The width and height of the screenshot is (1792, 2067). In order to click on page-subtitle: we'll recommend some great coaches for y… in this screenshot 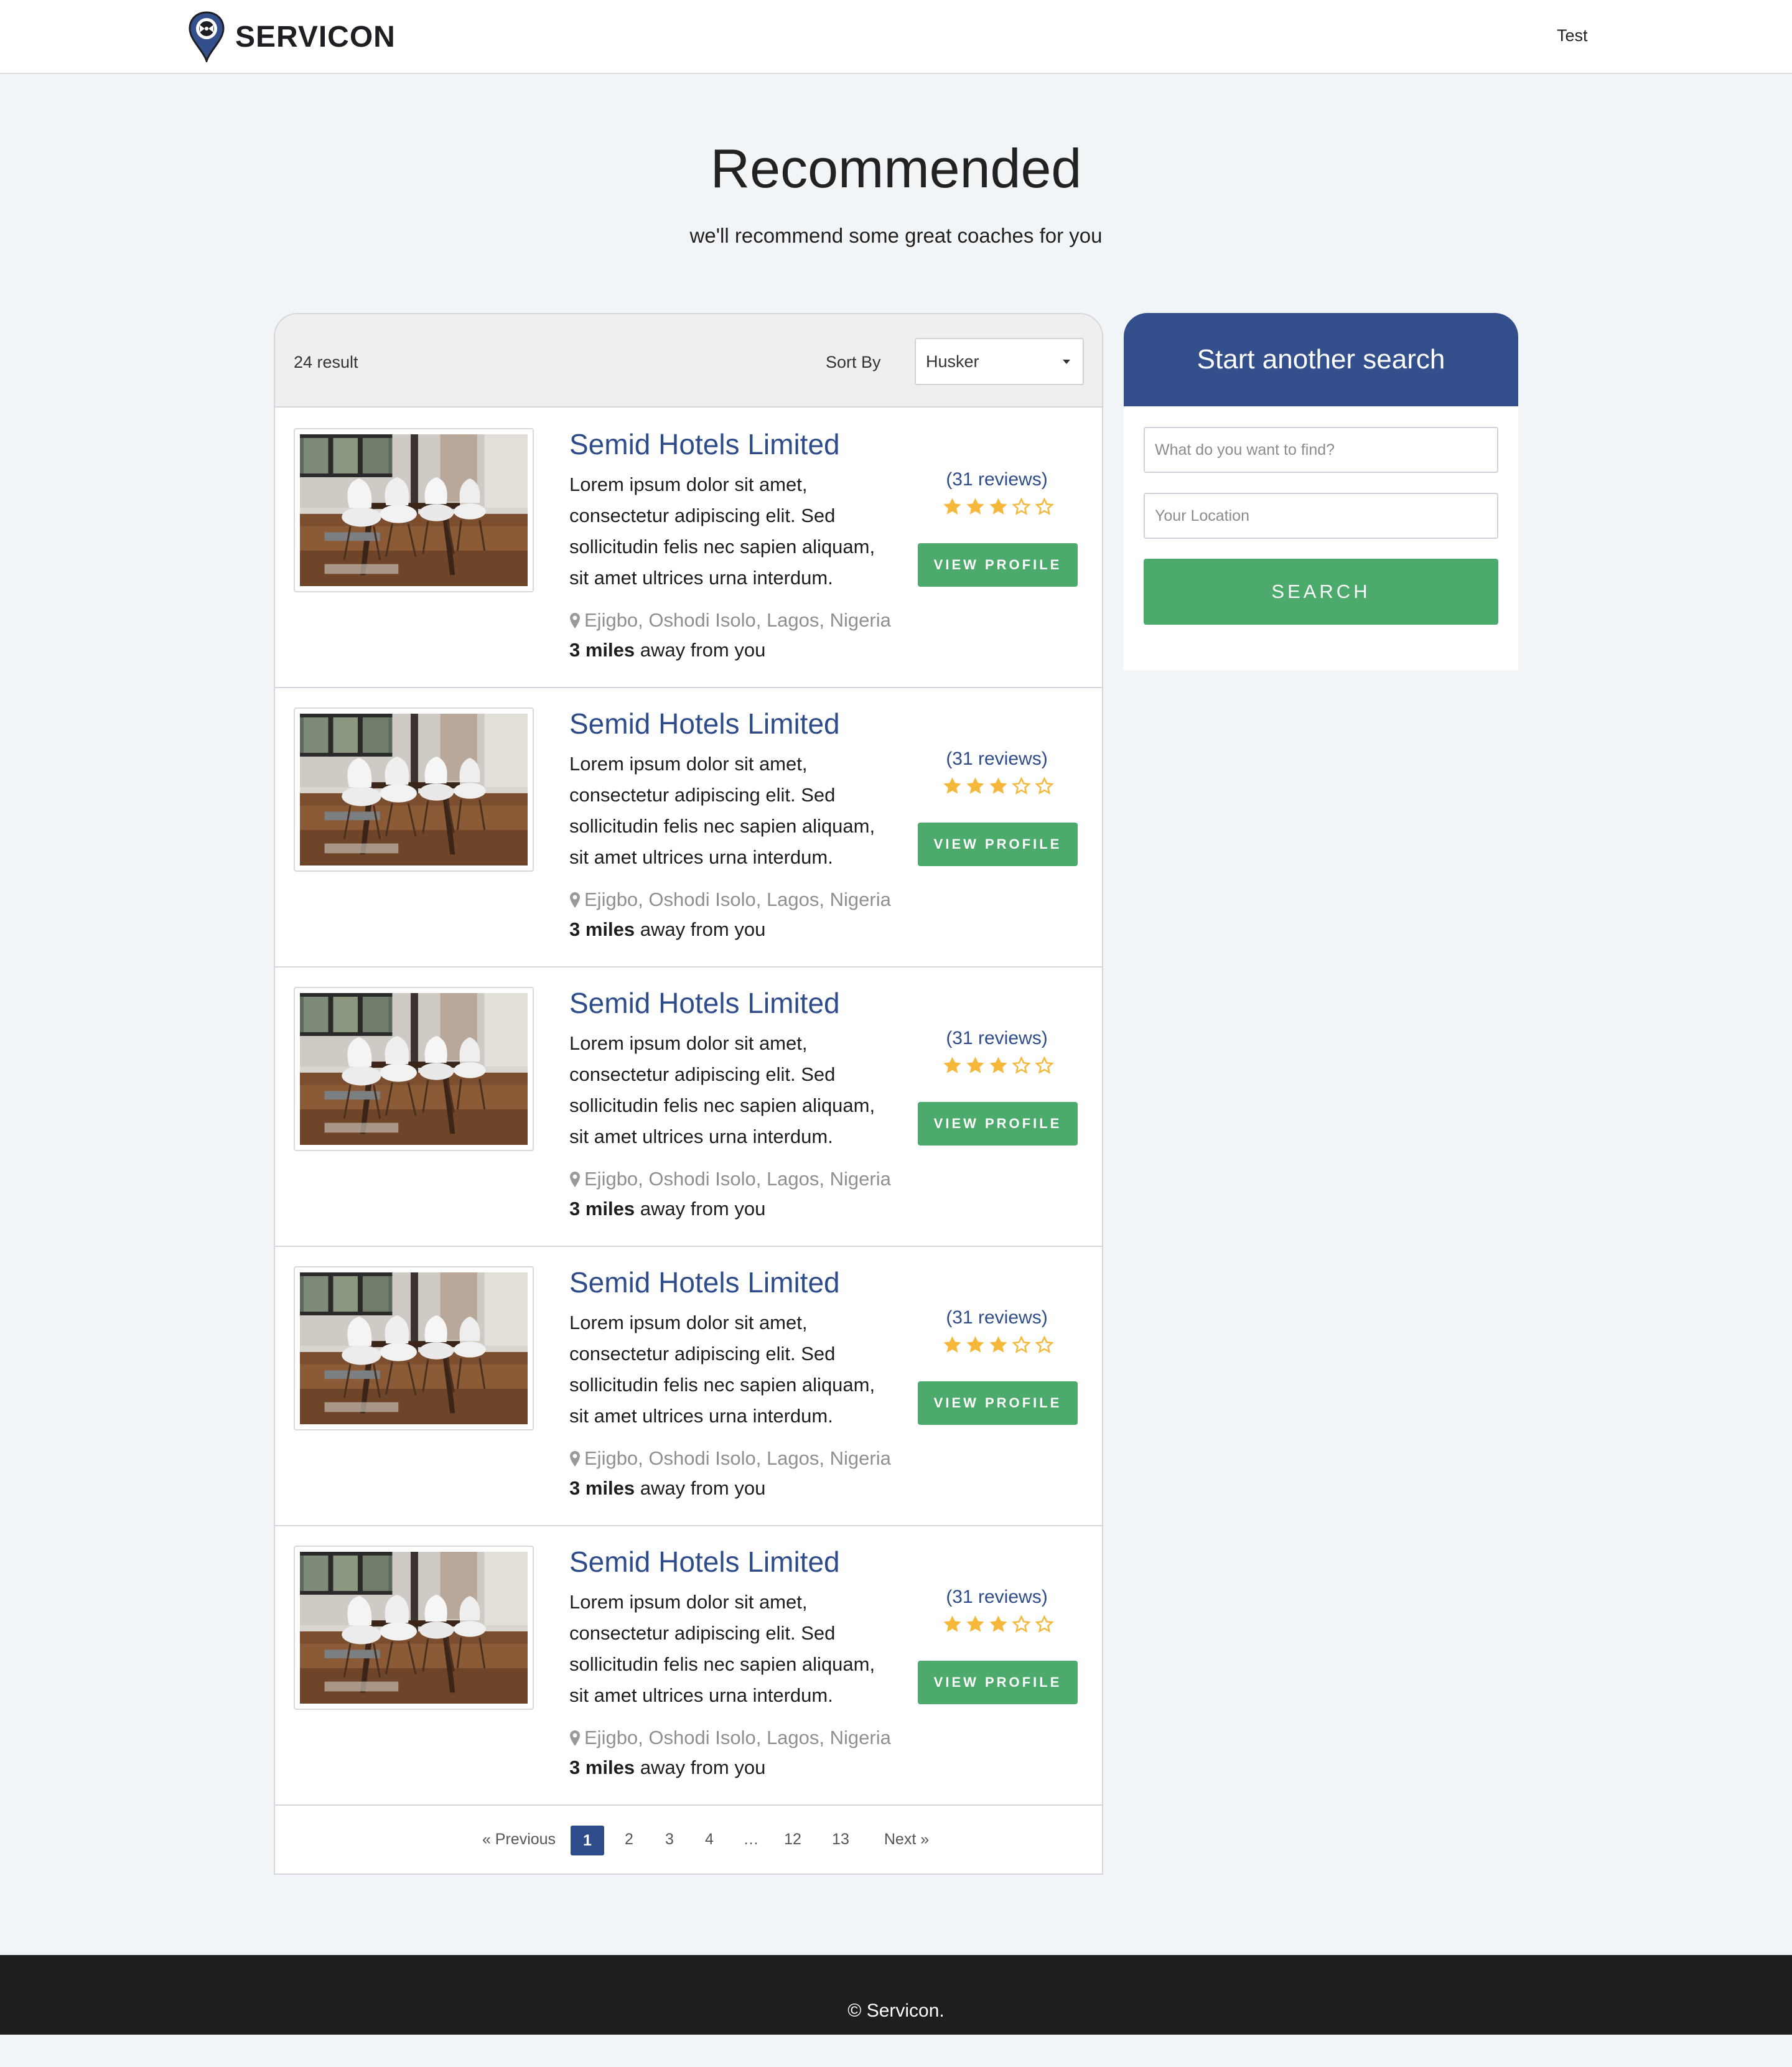, I will do `click(896, 235)`.